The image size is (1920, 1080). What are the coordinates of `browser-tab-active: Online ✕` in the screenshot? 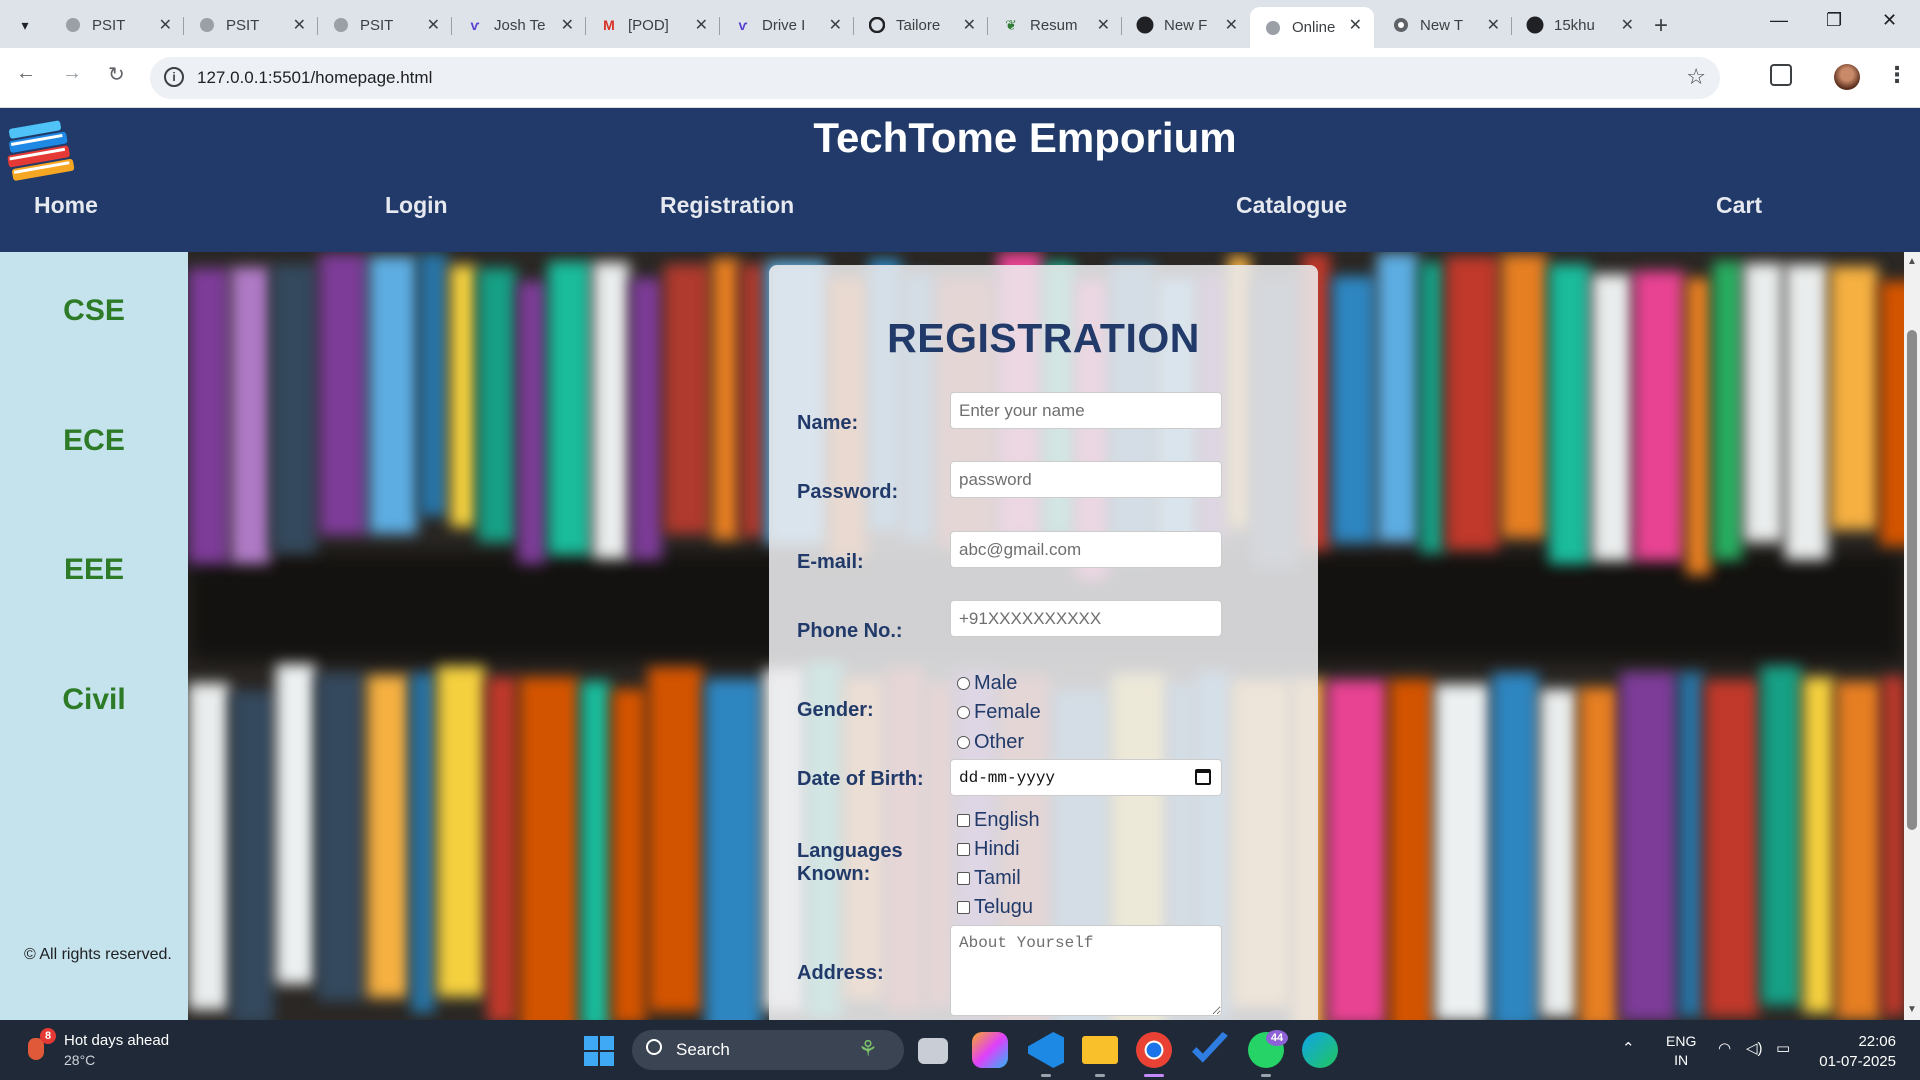 It's located at (1312, 27).